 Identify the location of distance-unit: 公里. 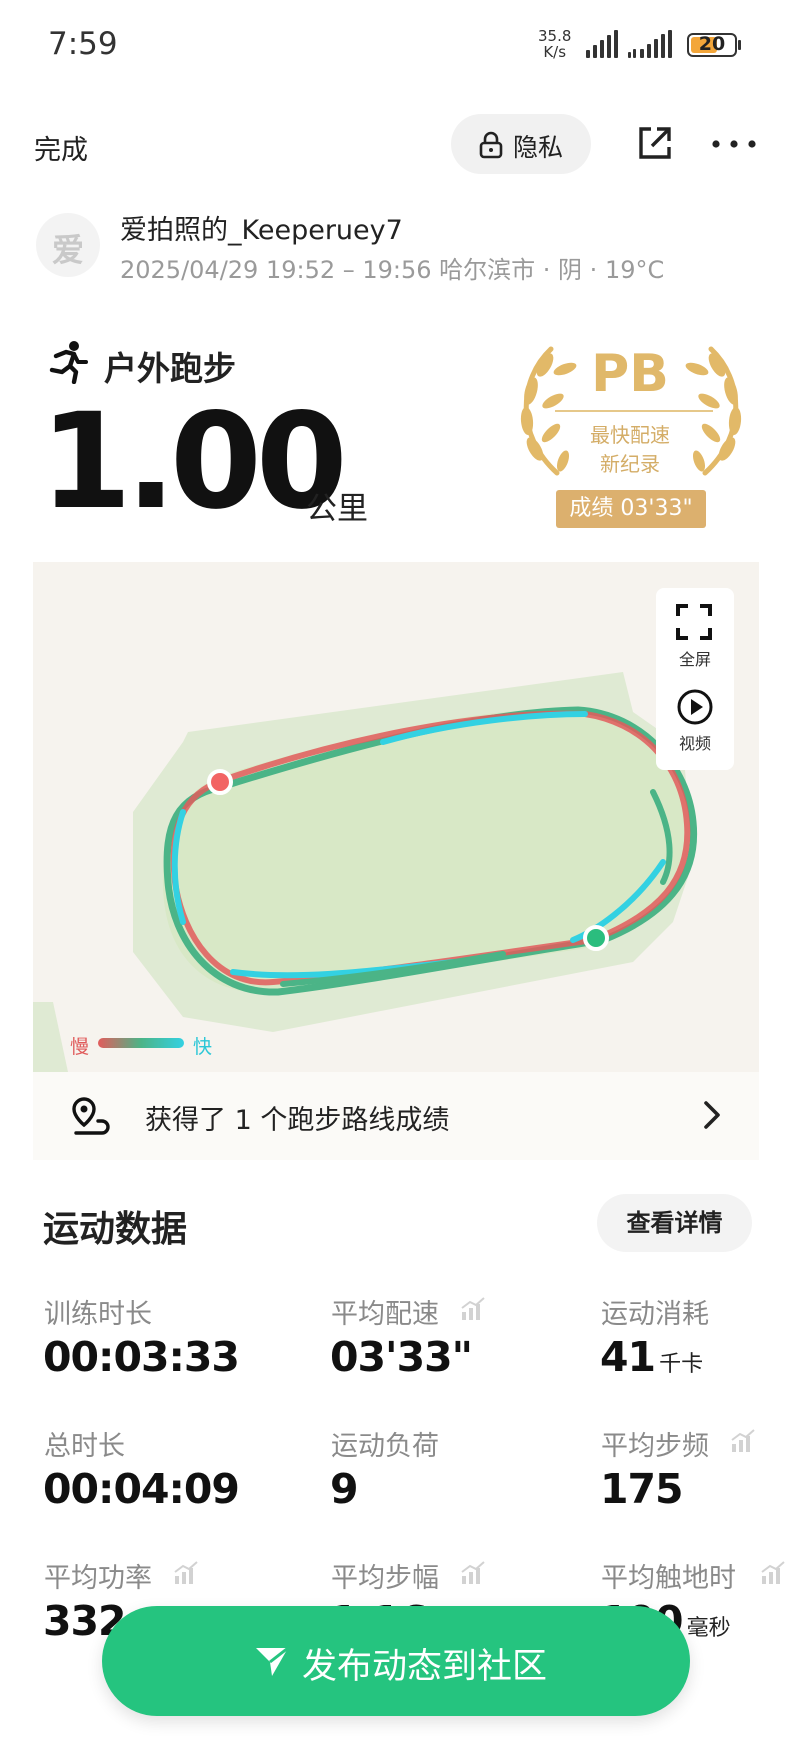
(337, 509).